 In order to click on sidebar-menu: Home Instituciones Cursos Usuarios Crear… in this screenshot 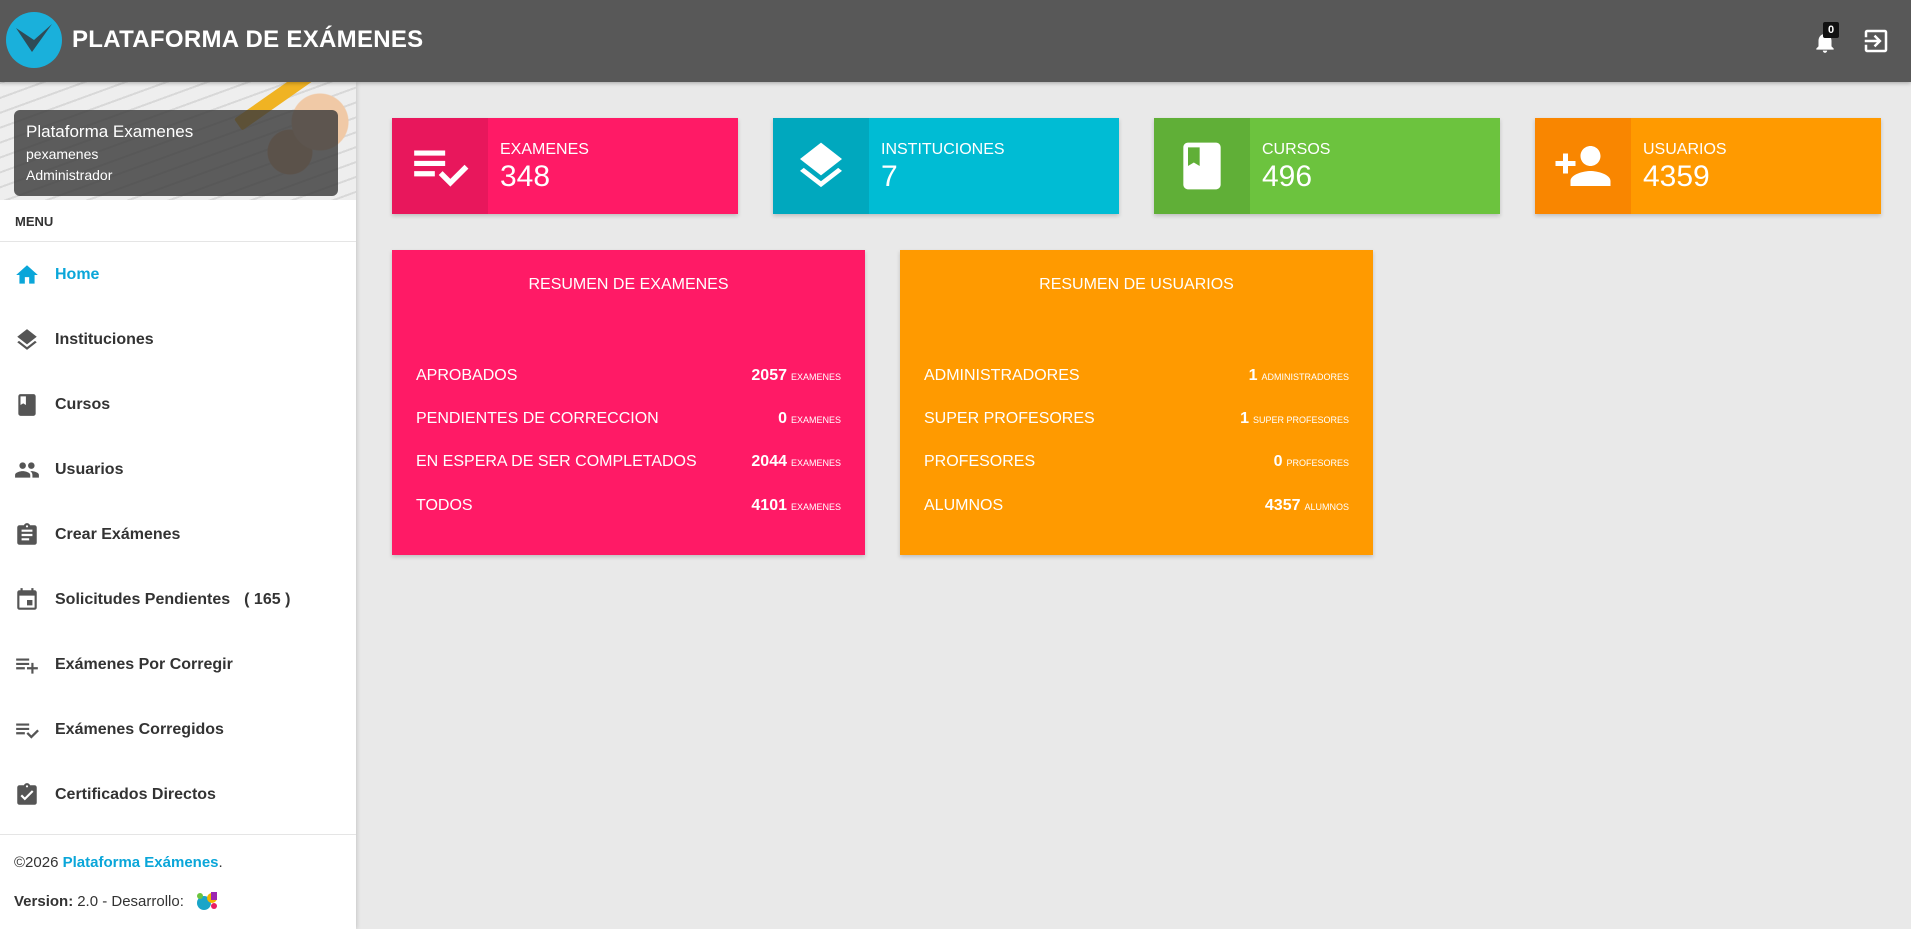, I will do `click(178, 534)`.